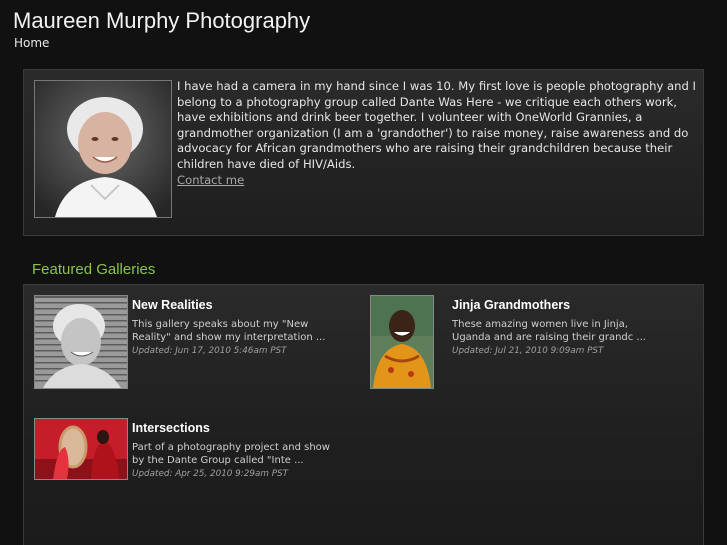 This screenshot has height=545, width=727. I want to click on gallery-title-link: New Realities, so click(172, 305).